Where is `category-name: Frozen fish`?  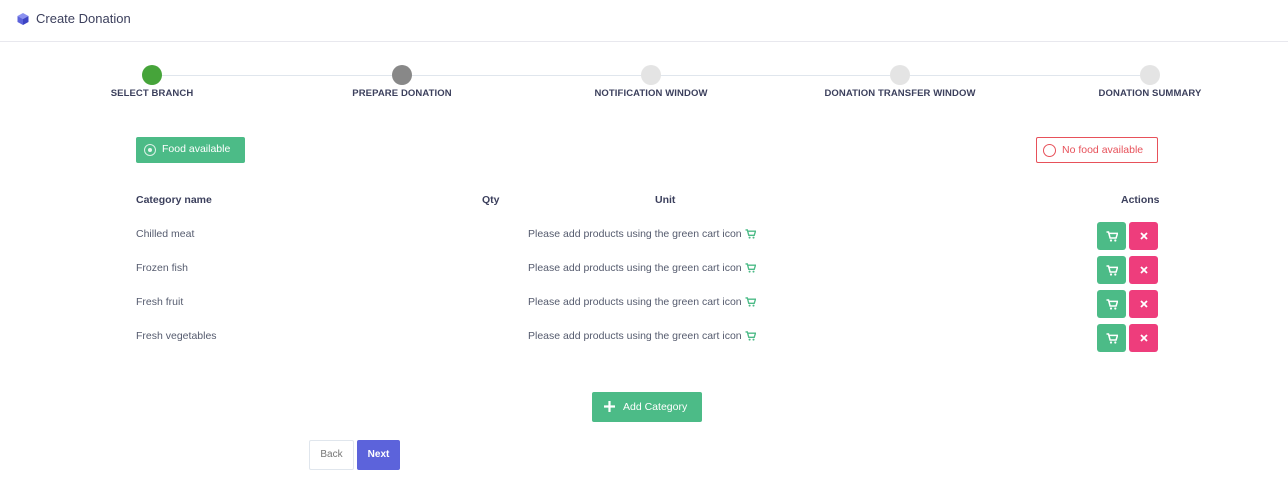 category-name: Frozen fish is located at coordinates (162, 268).